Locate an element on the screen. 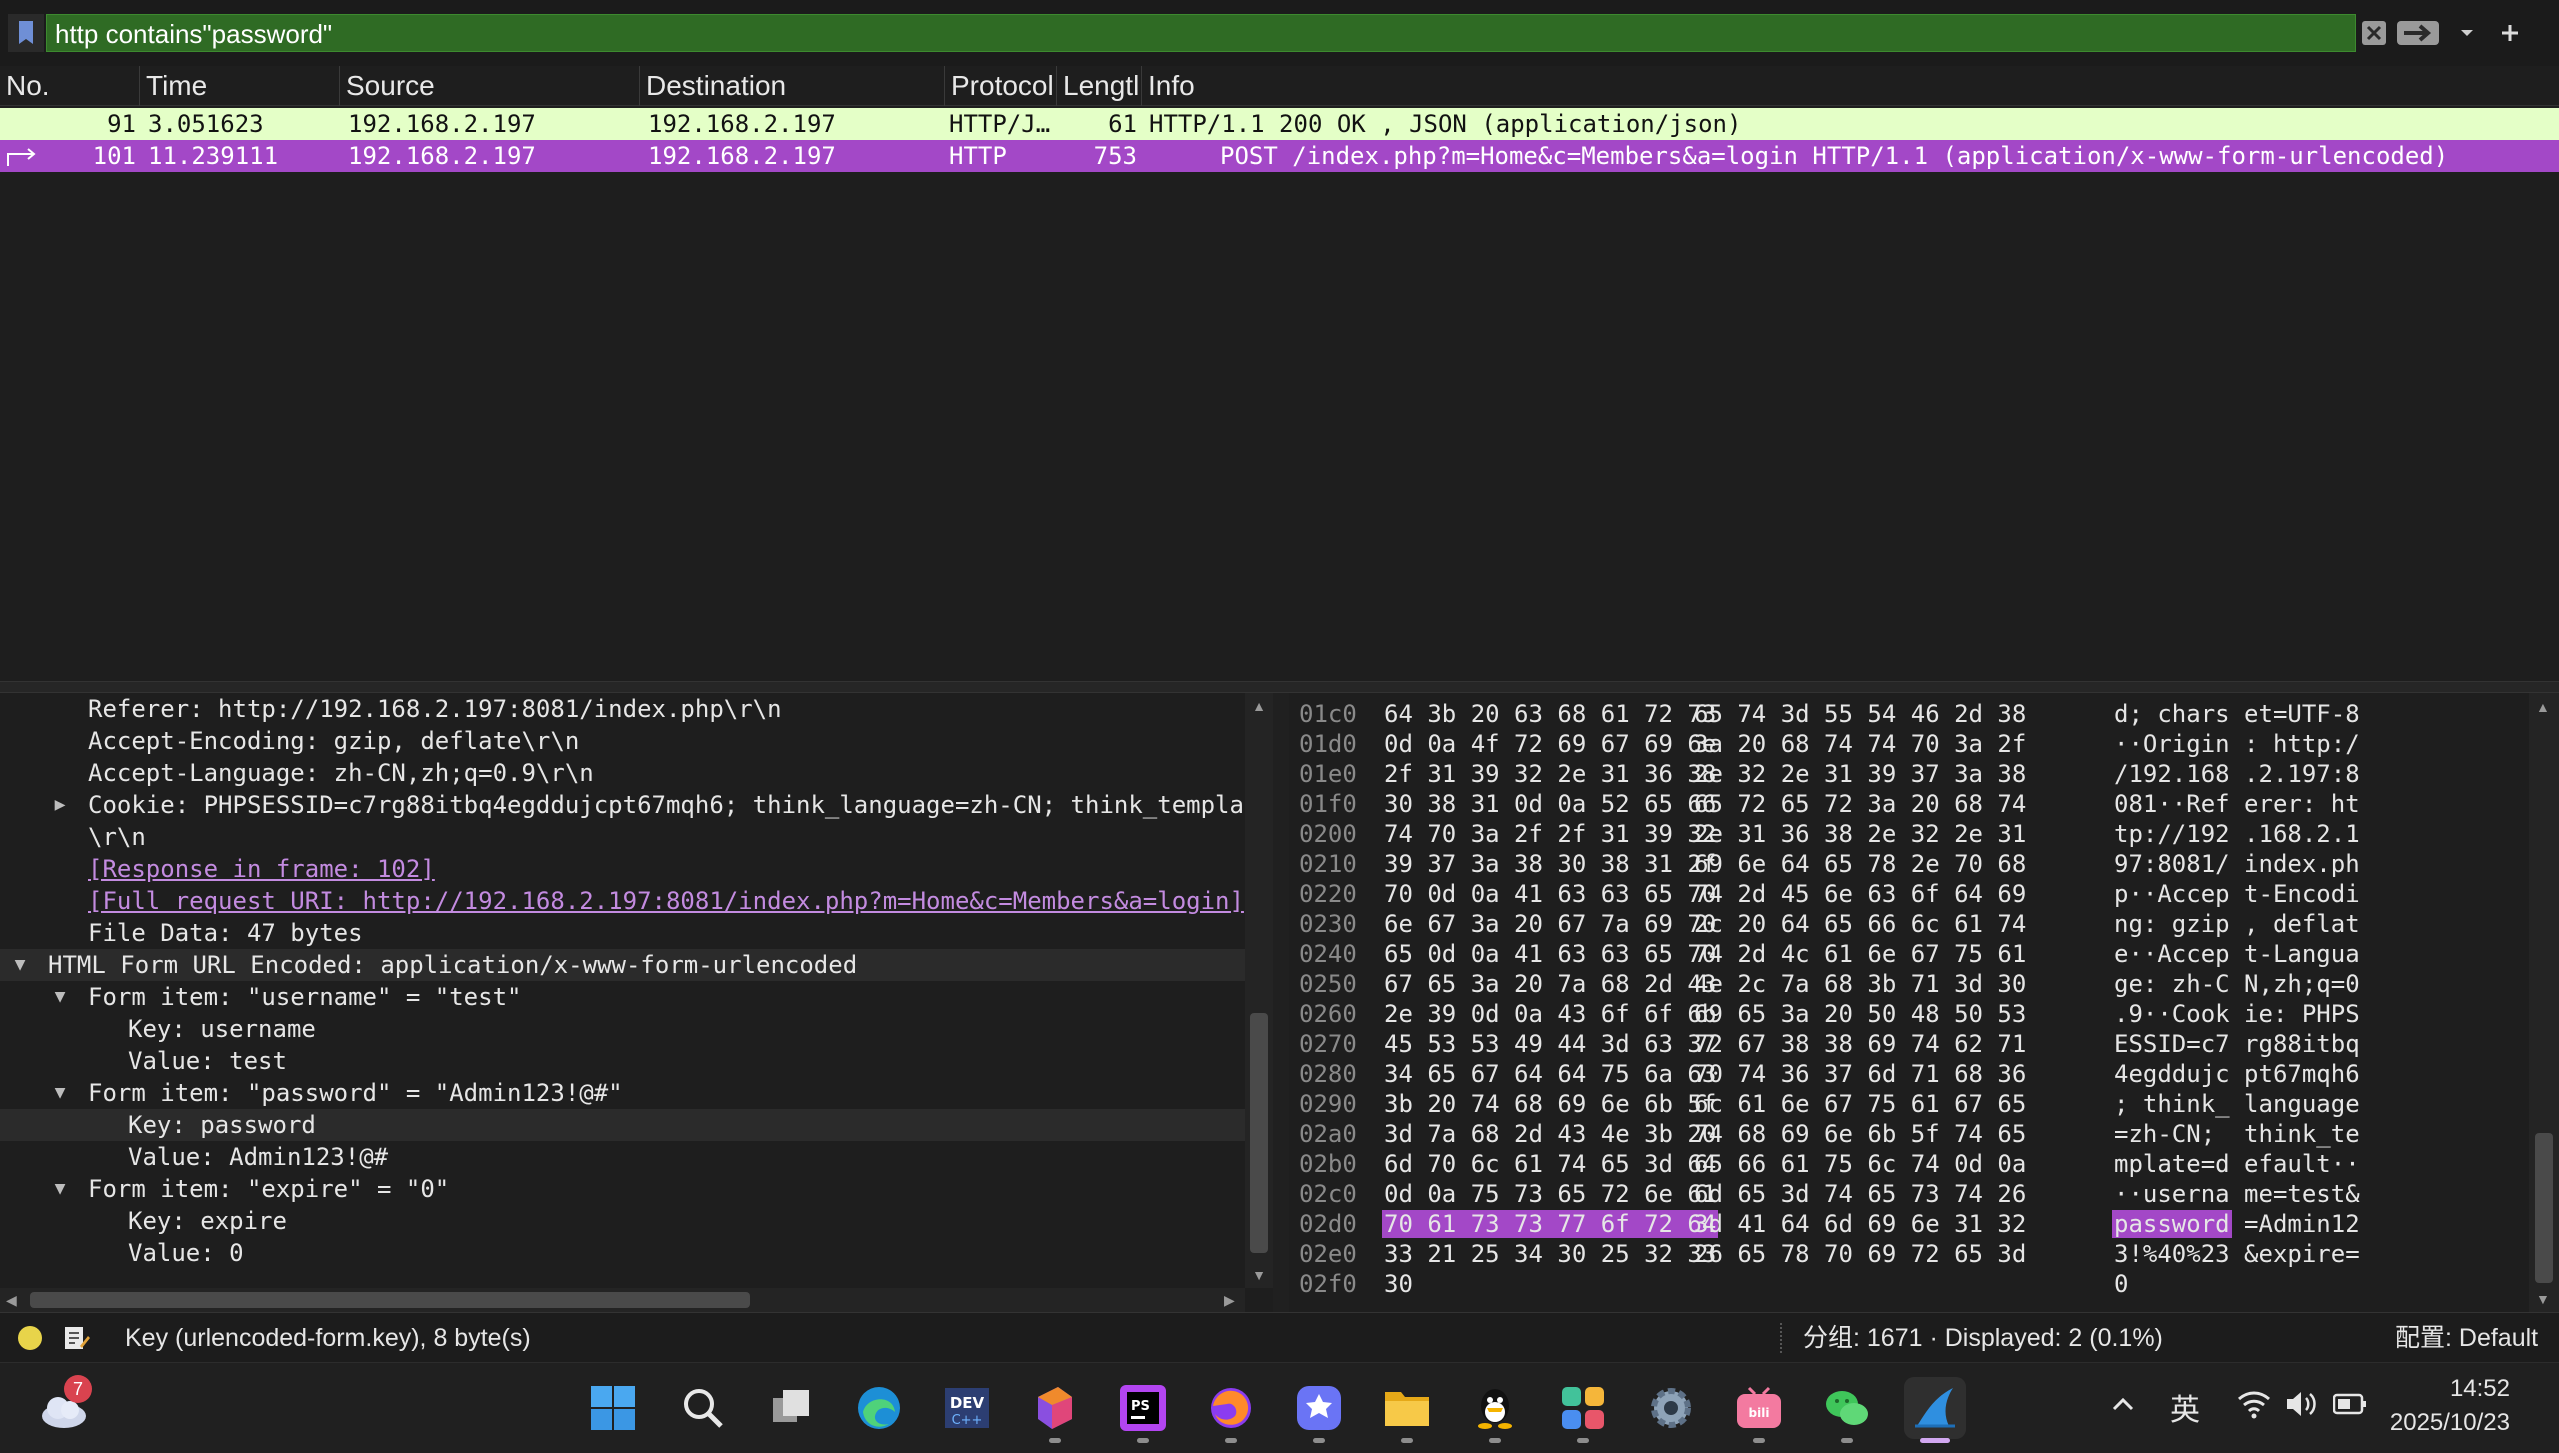  apply-filter-button is located at coordinates (2418, 33).